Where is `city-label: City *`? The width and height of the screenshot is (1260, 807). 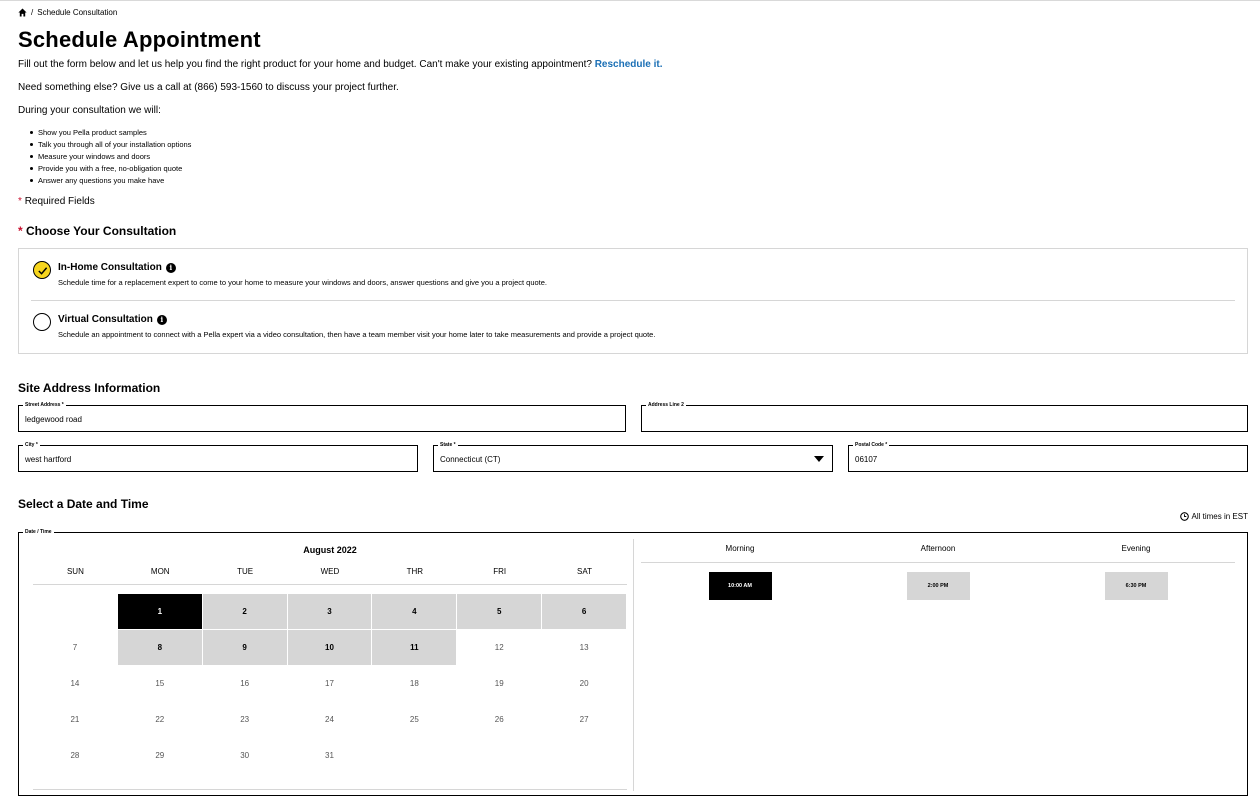
city-label: City * is located at coordinates (31, 445).